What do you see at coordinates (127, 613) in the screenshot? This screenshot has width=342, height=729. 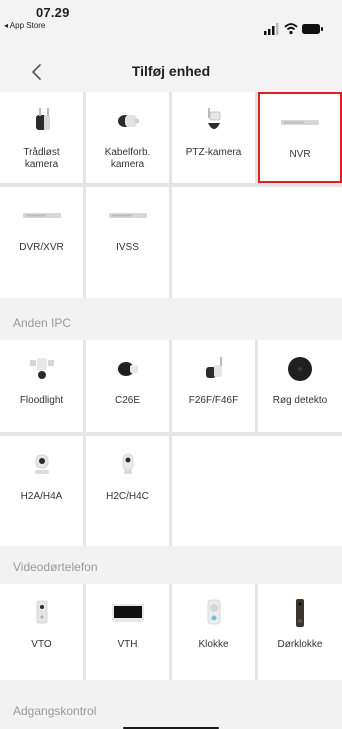 I see `indoor-monitor-icon` at bounding box center [127, 613].